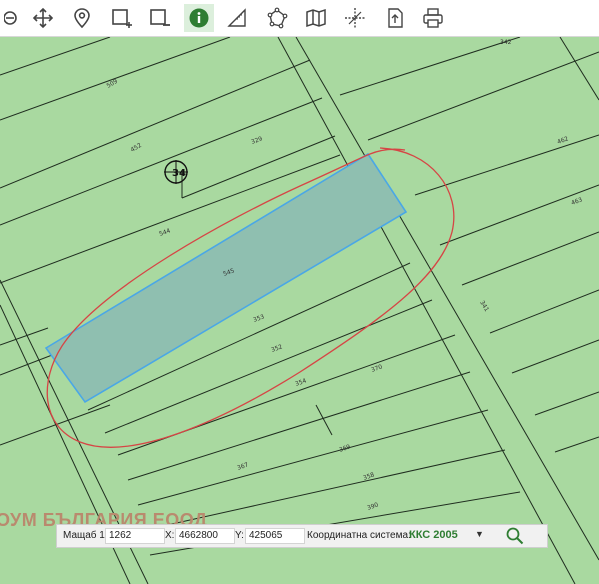  What do you see at coordinates (170, 535) in the screenshot?
I see `x-label: X:` at bounding box center [170, 535].